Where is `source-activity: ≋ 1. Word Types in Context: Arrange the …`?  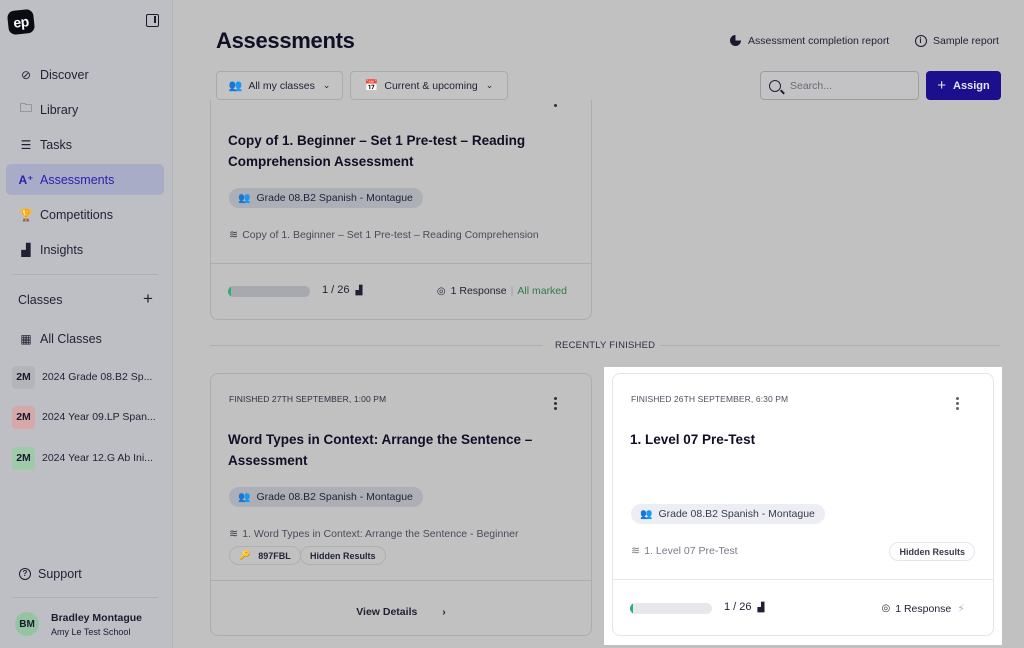 source-activity: ≋ 1. Word Types in Context: Arrange the … is located at coordinates (374, 534).